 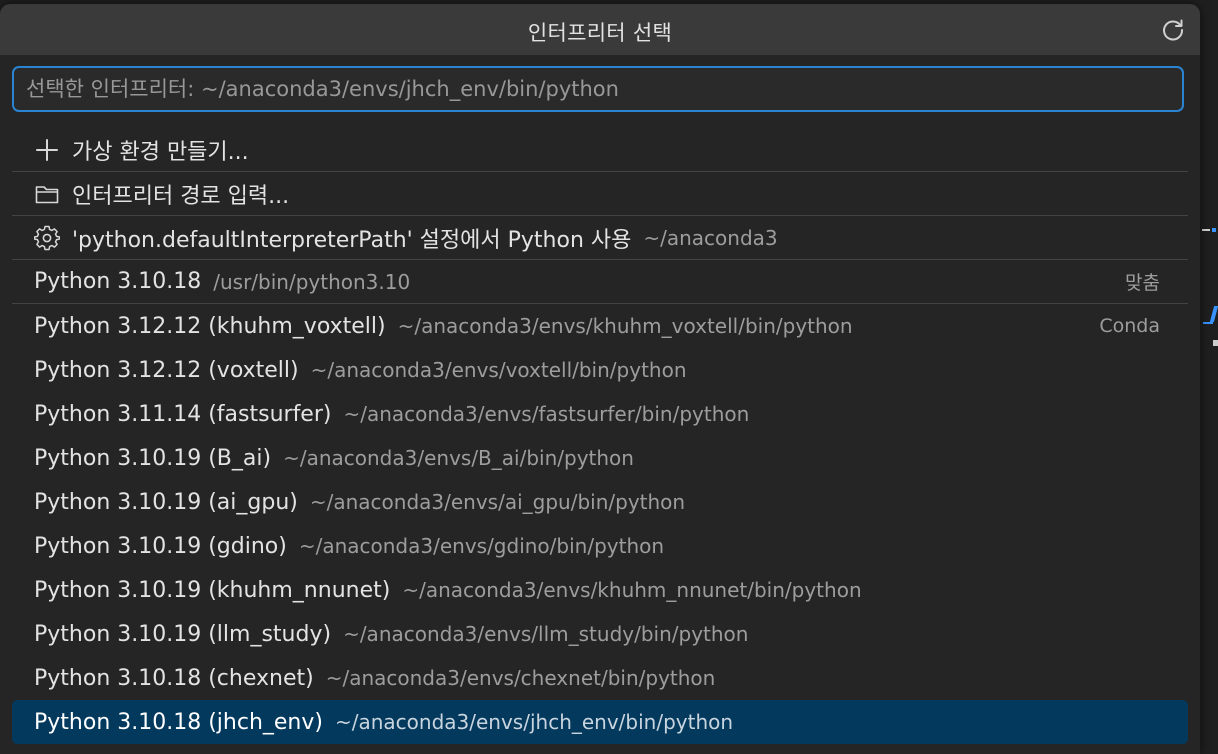 I want to click on interpreter-path: ~/anaconda3/envs/voxtell/bin/python, so click(x=498, y=370).